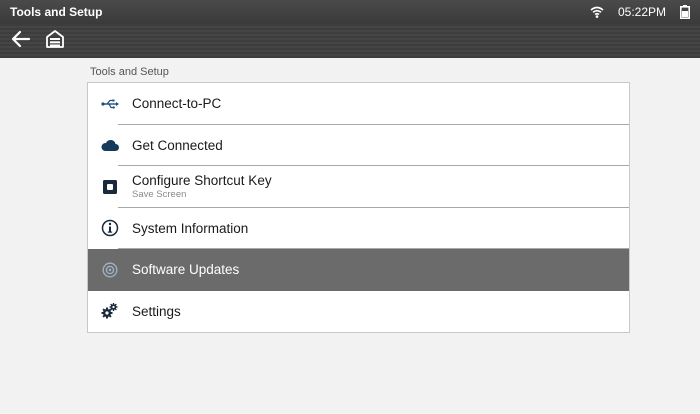  What do you see at coordinates (190, 228) in the screenshot?
I see `menu-item-label: System Information` at bounding box center [190, 228].